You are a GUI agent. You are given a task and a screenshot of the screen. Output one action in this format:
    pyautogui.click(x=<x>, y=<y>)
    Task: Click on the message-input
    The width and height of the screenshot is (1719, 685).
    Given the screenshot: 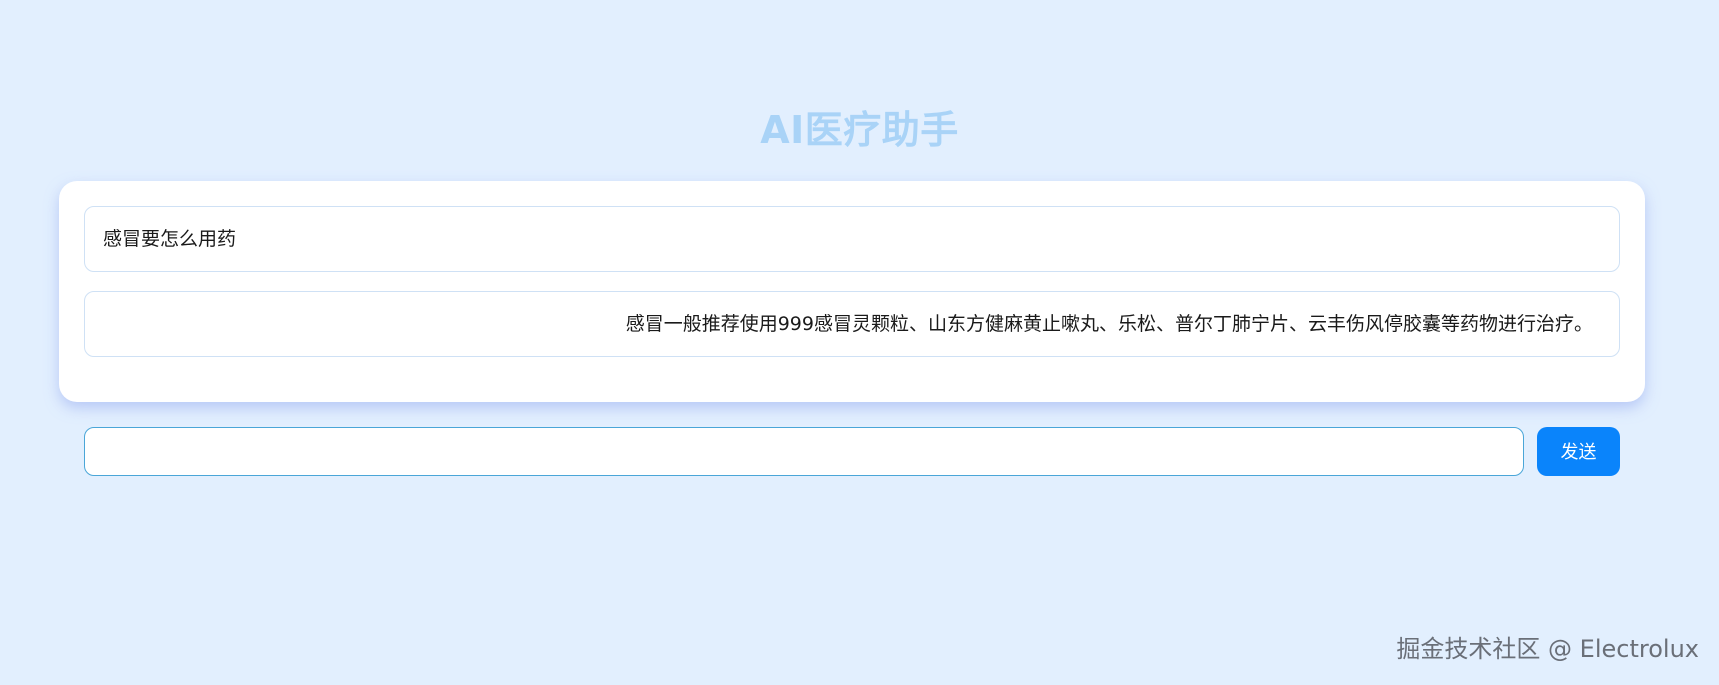 What is the action you would take?
    pyautogui.click(x=804, y=451)
    